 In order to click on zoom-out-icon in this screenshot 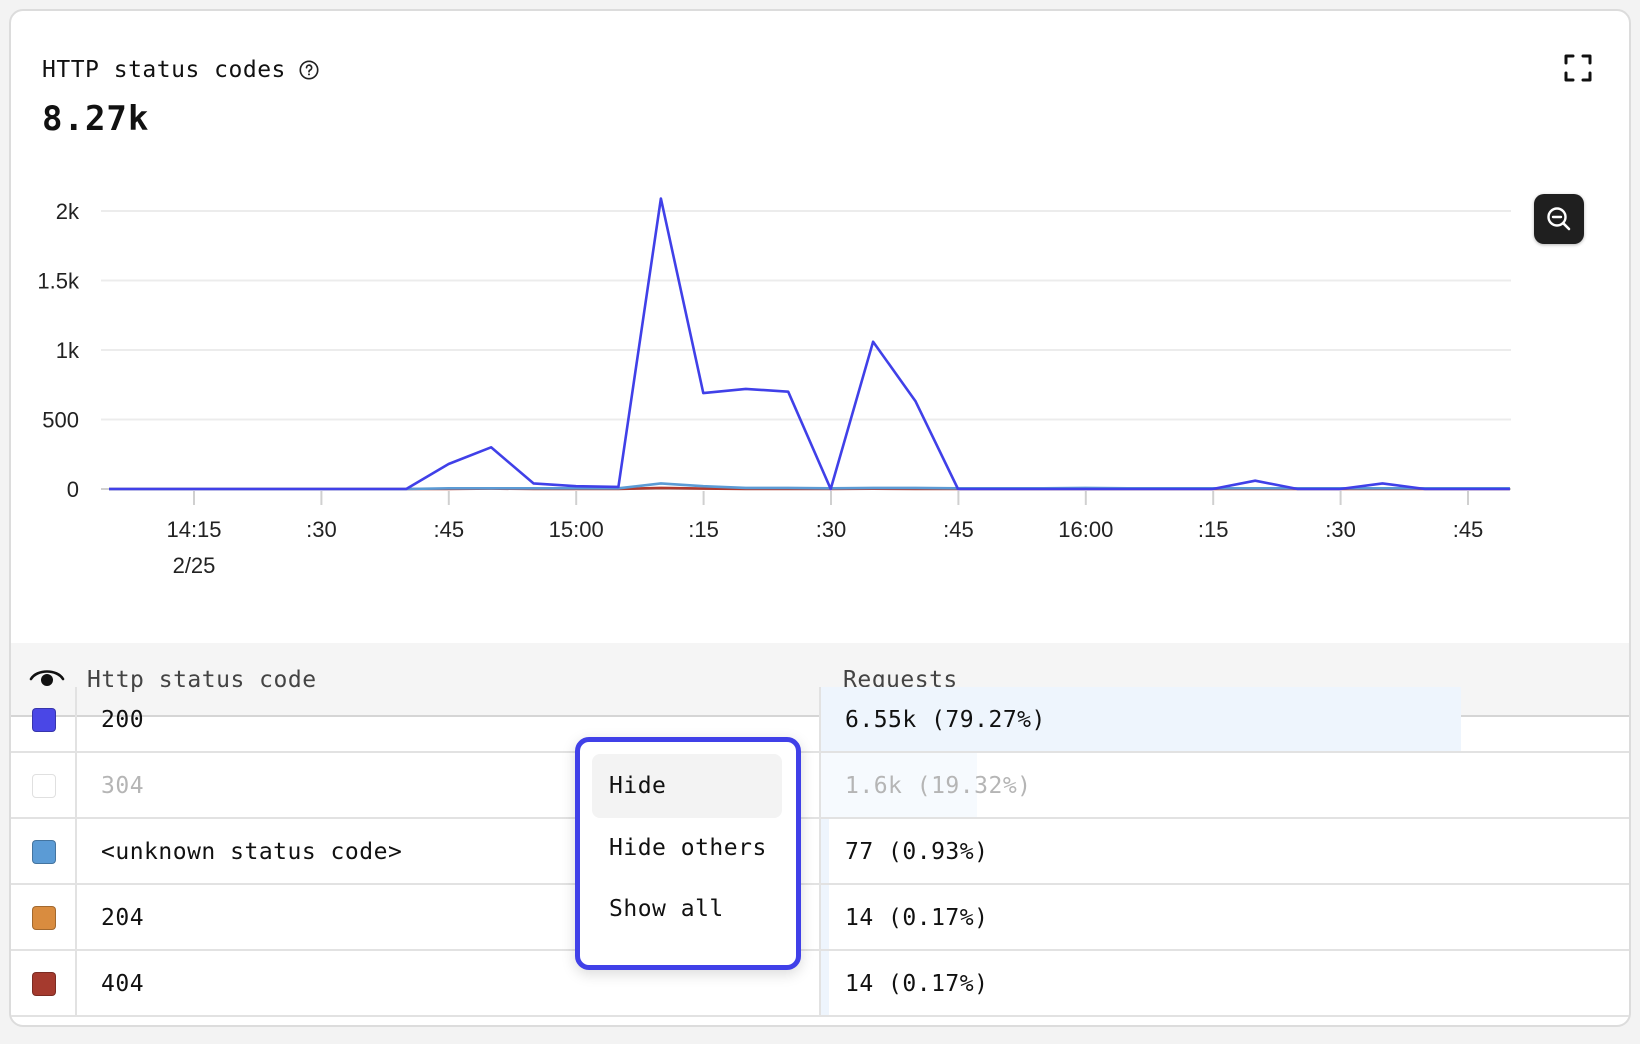, I will do `click(1559, 219)`.